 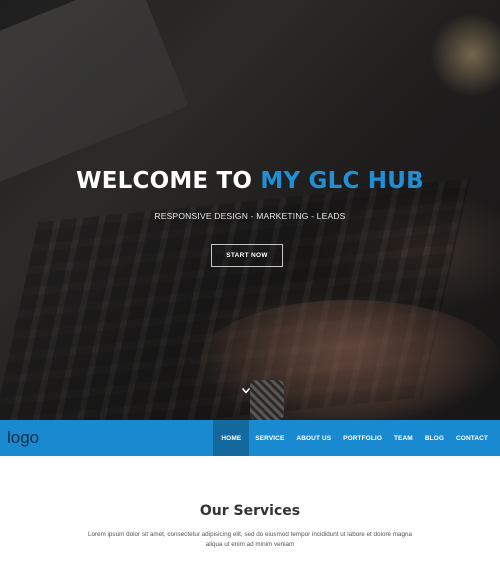 I want to click on logo: logo, so click(x=23, y=438).